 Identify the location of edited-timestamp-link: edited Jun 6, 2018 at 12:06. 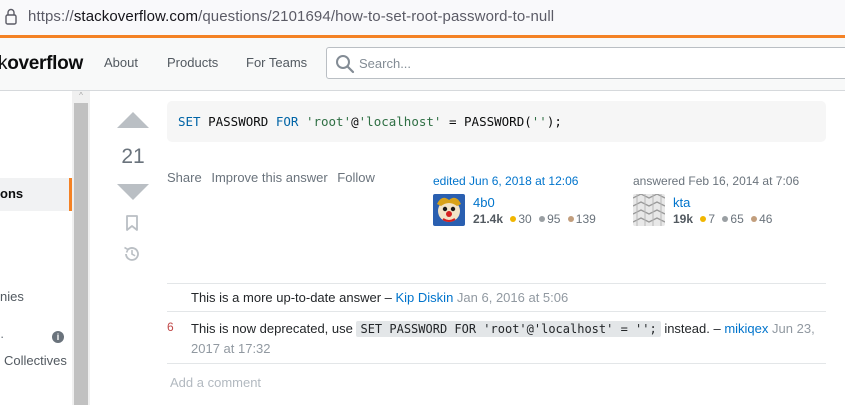
(505, 181).